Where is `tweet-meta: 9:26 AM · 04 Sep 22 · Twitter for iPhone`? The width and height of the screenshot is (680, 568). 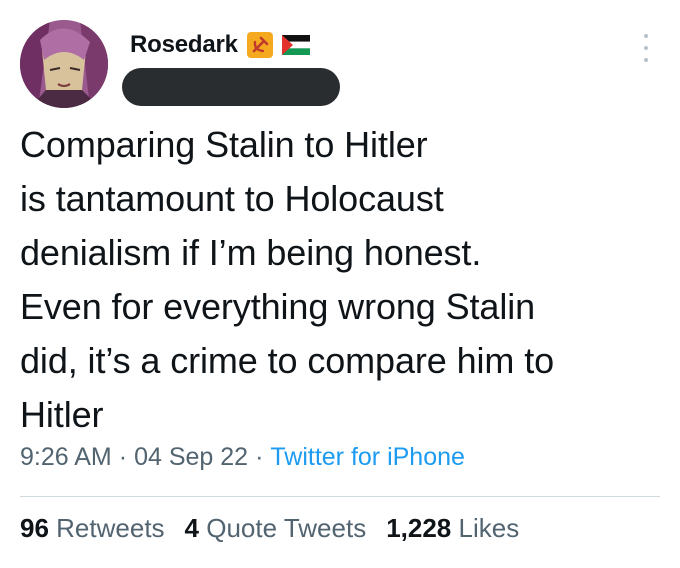 tweet-meta: 9:26 AM · 04 Sep 22 · Twitter for iPhone is located at coordinates (242, 457).